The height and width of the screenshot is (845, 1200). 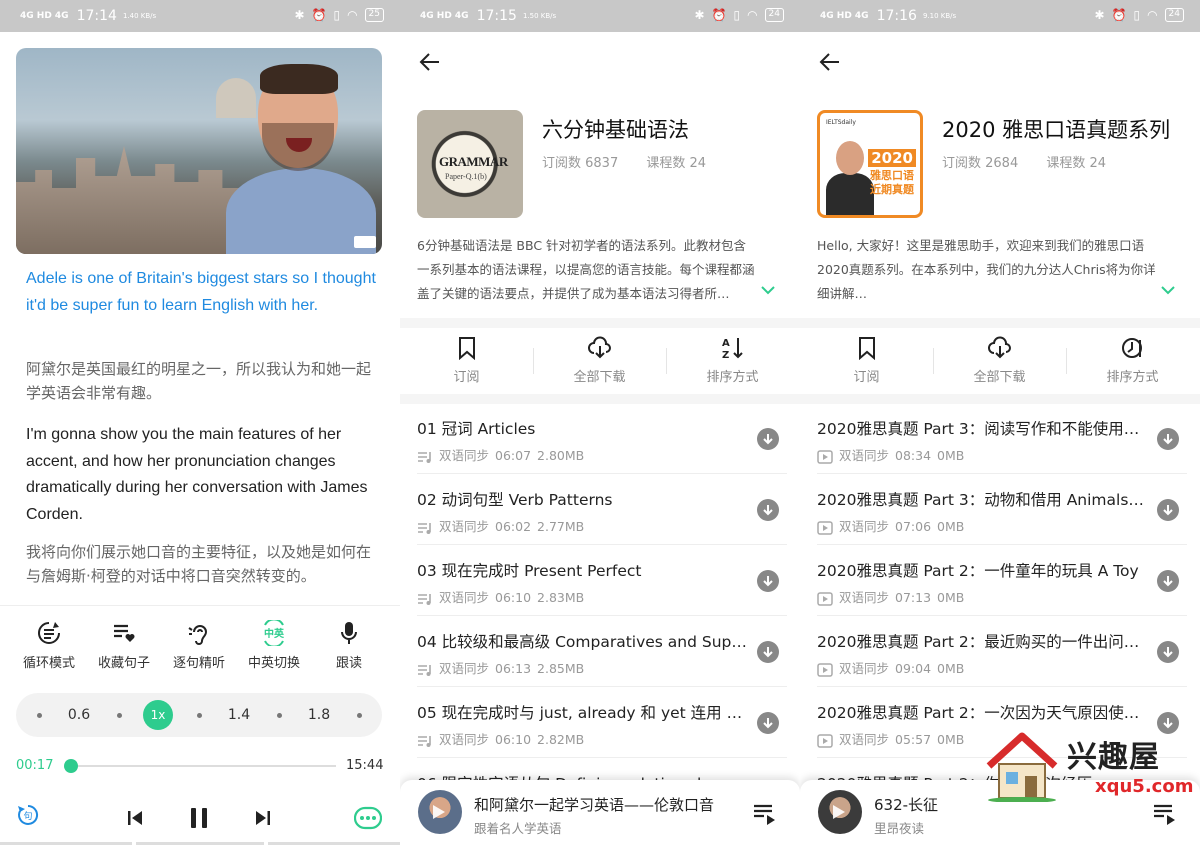 What do you see at coordinates (982, 429) in the screenshot?
I see `episode-title: 2020雅思真题 Part 3：阅读写作和不能使用的东西` at bounding box center [982, 429].